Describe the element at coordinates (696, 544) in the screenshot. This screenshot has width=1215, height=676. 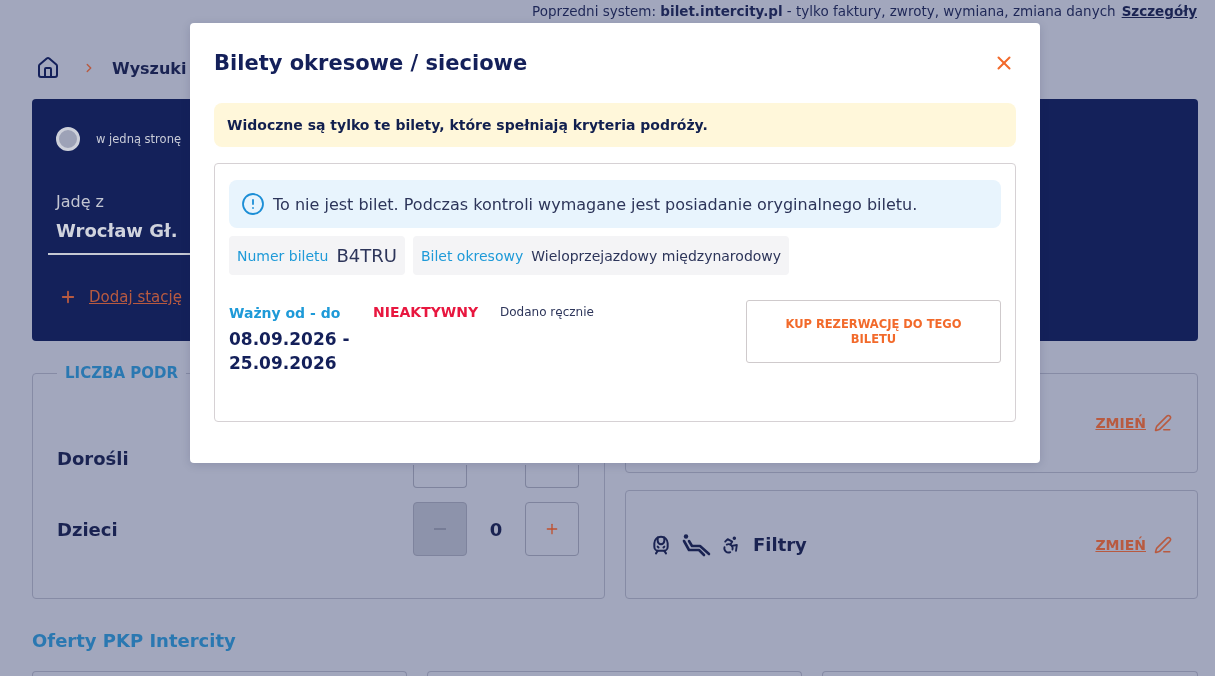
I see `seat-icon` at that location.